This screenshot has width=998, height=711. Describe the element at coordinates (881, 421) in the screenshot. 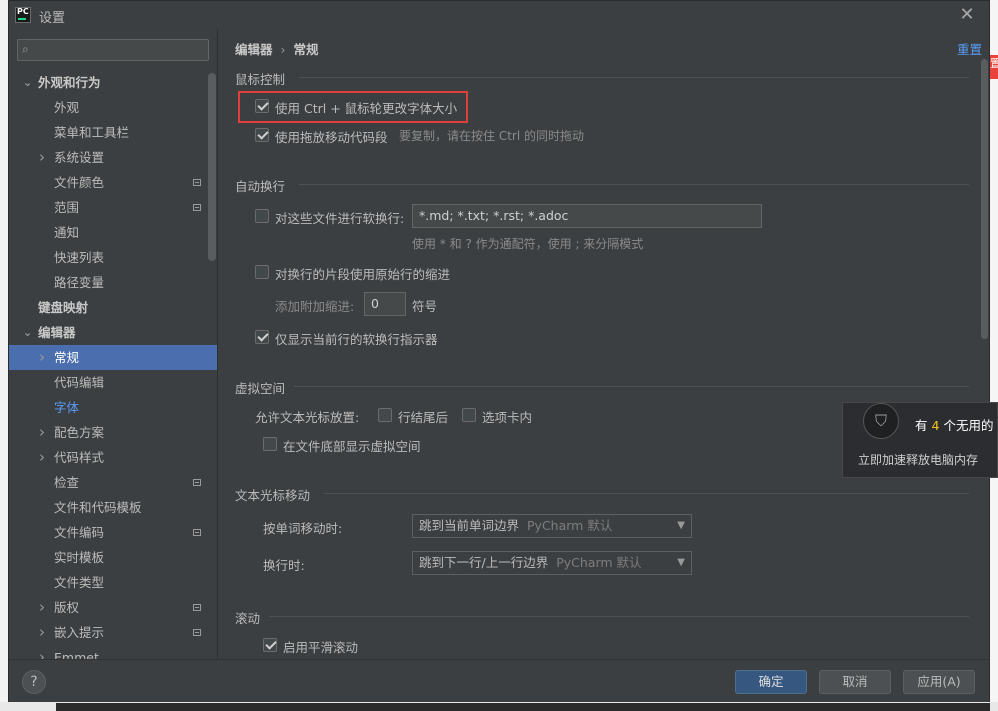

I see `shield-icon: ⛉` at that location.